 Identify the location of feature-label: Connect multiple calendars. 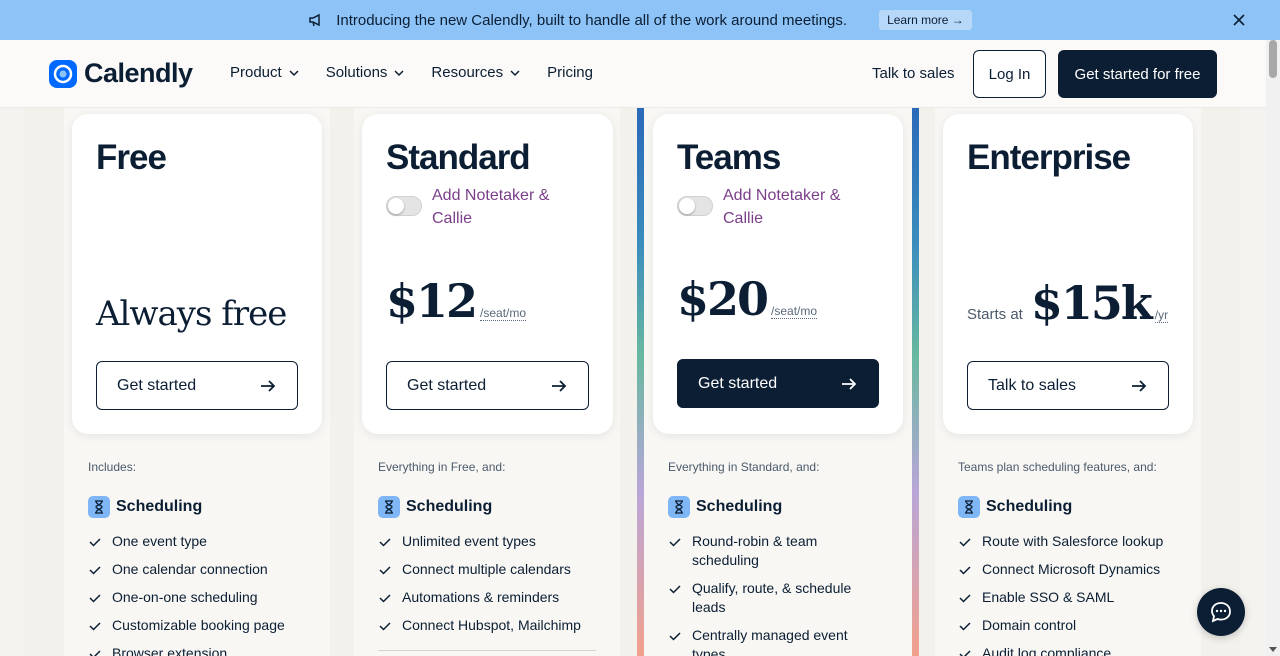
(486, 569).